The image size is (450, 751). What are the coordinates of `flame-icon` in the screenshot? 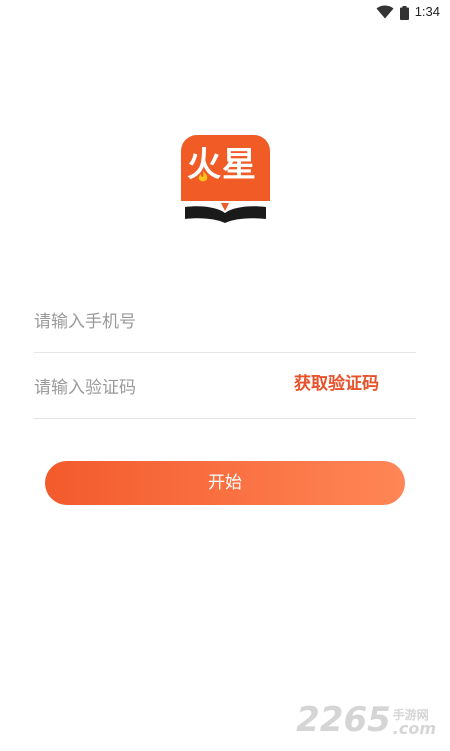 It's located at (203, 176).